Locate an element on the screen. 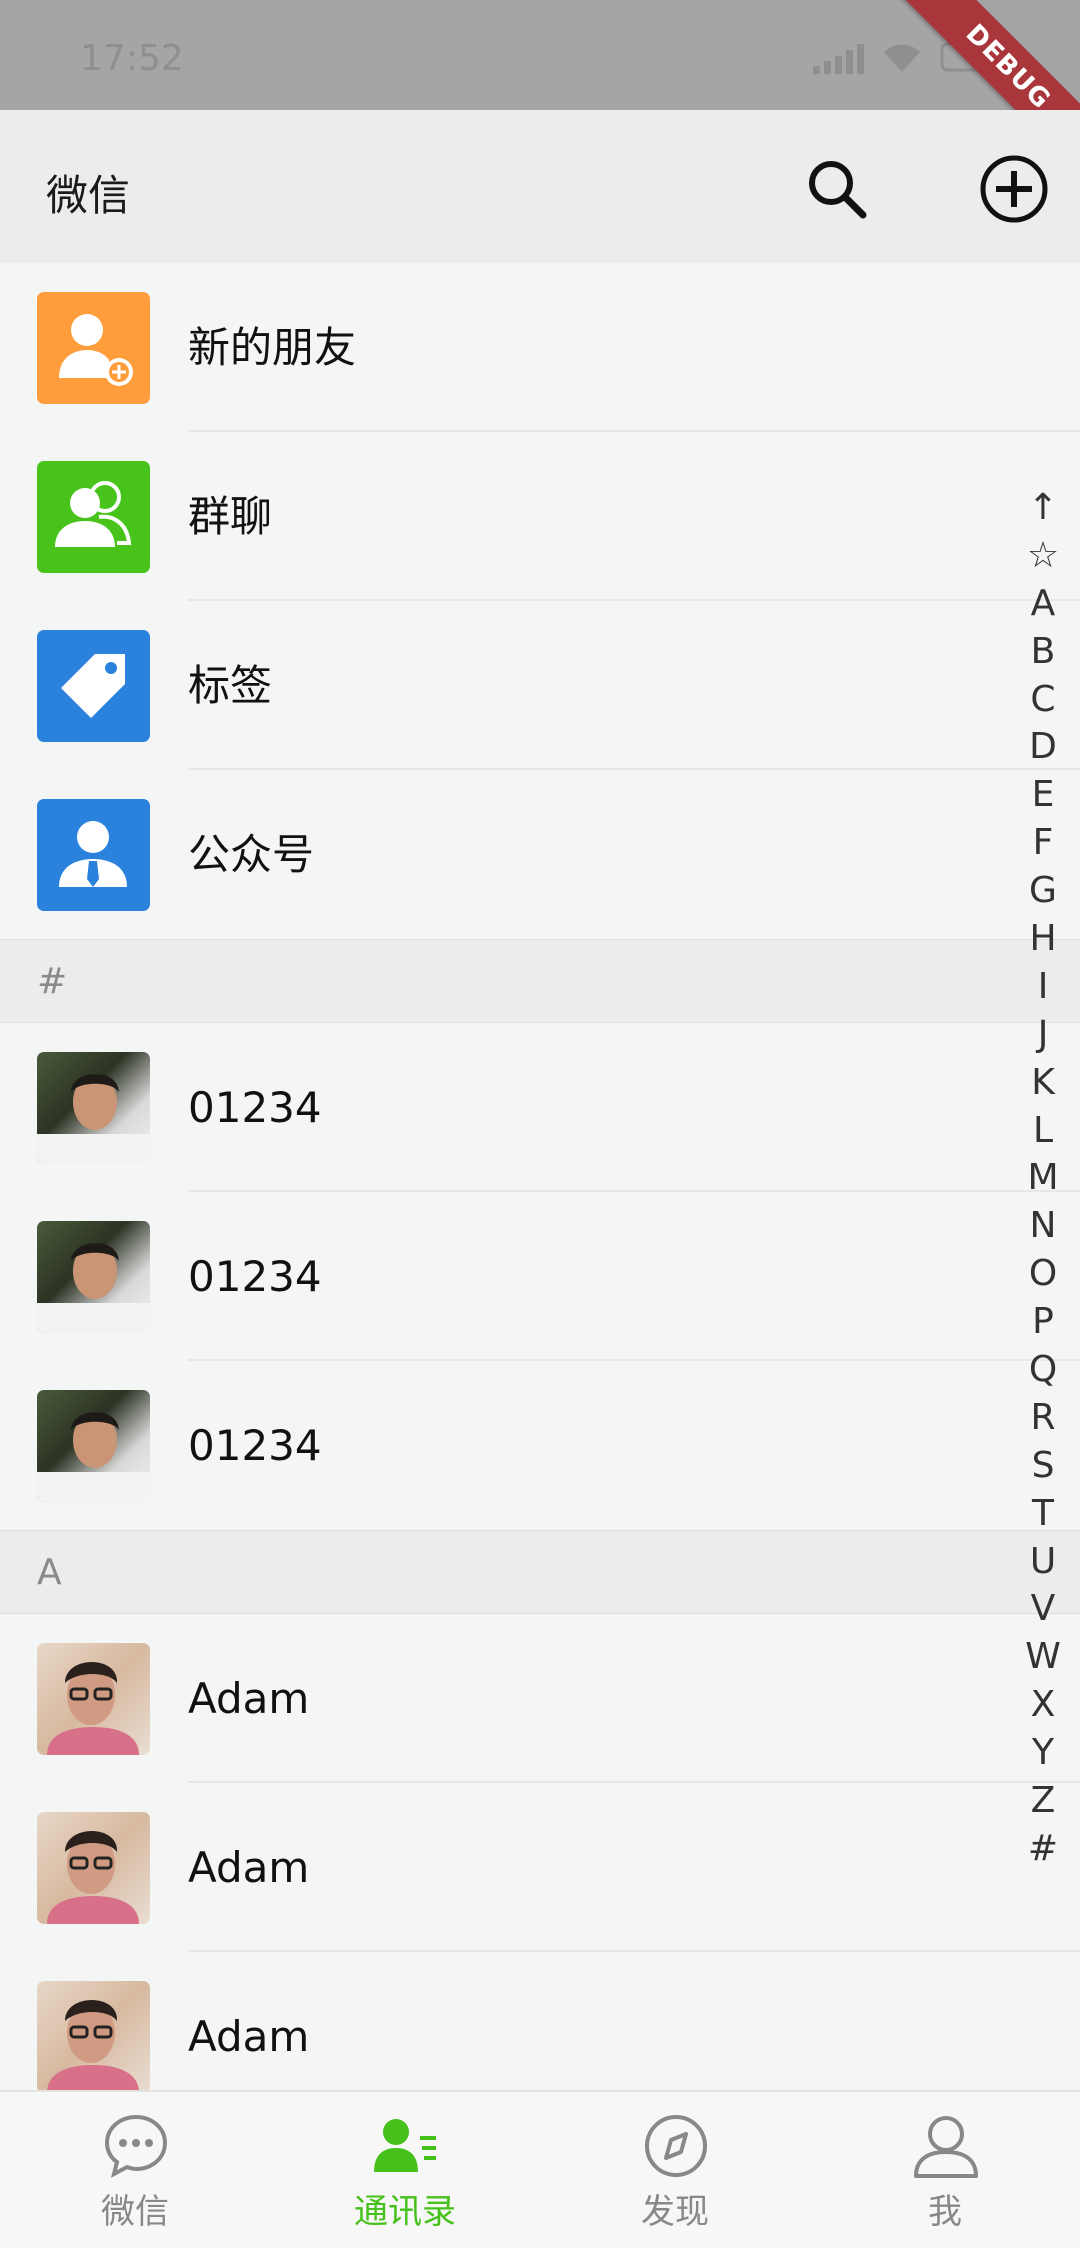 The image size is (1080, 2248). index-letter: L is located at coordinates (1043, 1131).